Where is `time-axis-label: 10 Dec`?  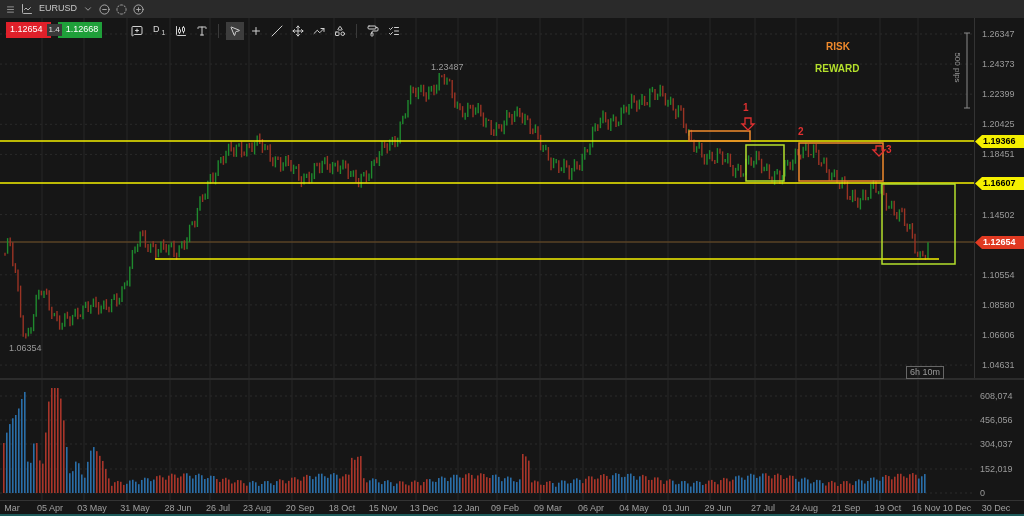
time-axis-label: 10 Dec is located at coordinates (957, 508).